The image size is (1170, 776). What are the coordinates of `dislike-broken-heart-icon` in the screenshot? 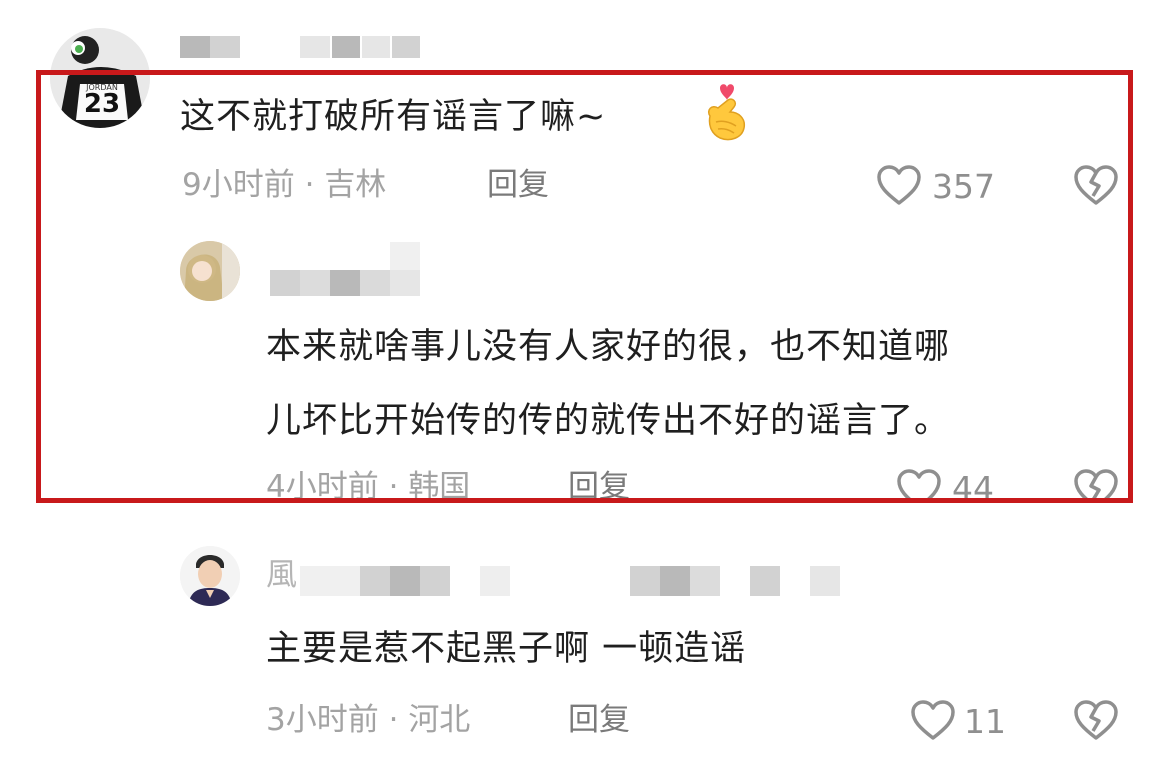 It's located at (1096, 720).